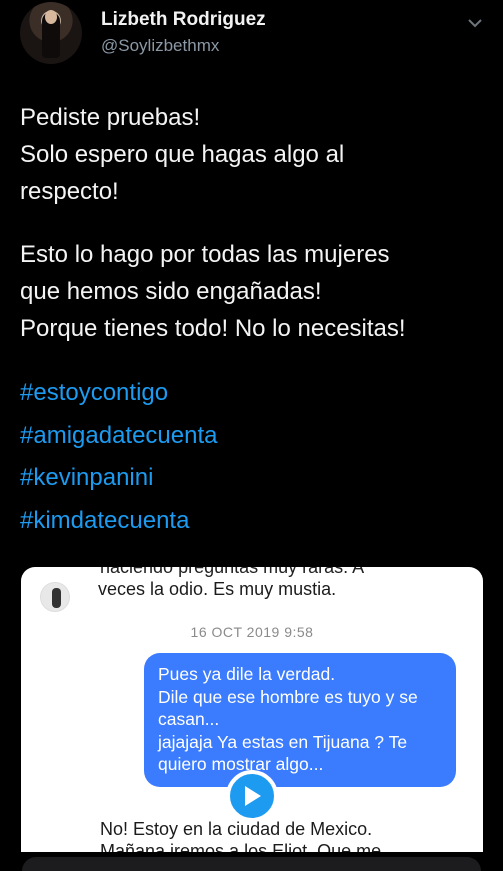  Describe the element at coordinates (475, 23) in the screenshot. I see `chevron-down-icon` at that location.